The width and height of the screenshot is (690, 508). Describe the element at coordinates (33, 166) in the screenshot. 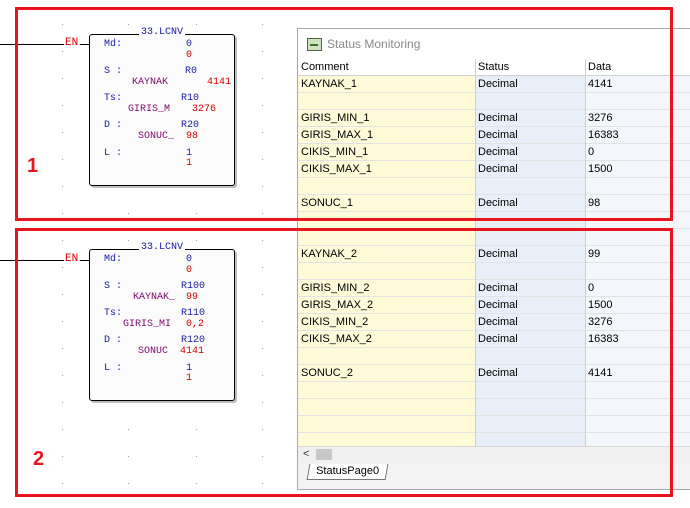

I see `annotation-number-1: 1` at that location.